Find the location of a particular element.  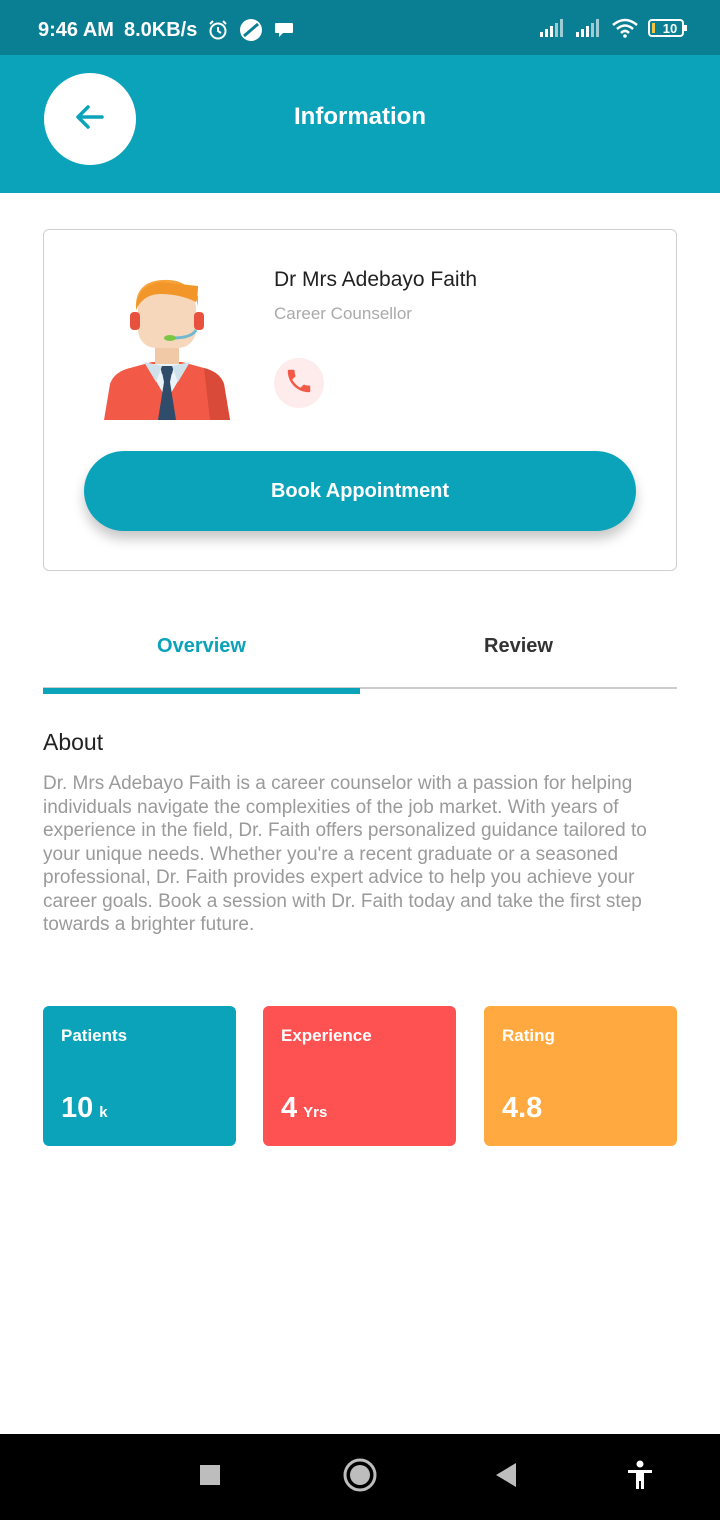

circle-home-icon is located at coordinates (360, 1477).